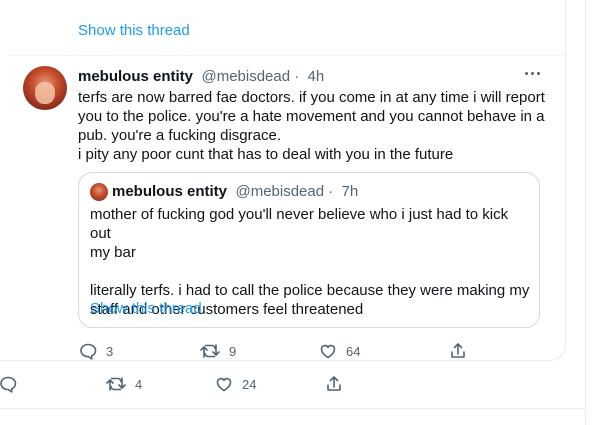 The image size is (600, 425). I want to click on tweet-timestamp: 4h, so click(316, 76).